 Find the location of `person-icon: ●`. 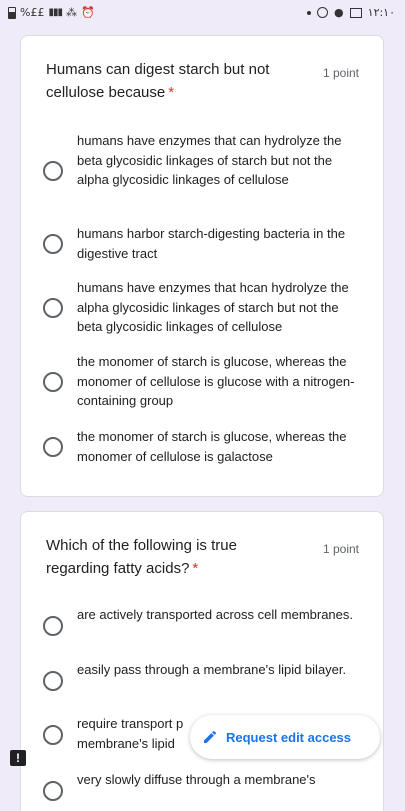

person-icon: ● is located at coordinates (339, 12).